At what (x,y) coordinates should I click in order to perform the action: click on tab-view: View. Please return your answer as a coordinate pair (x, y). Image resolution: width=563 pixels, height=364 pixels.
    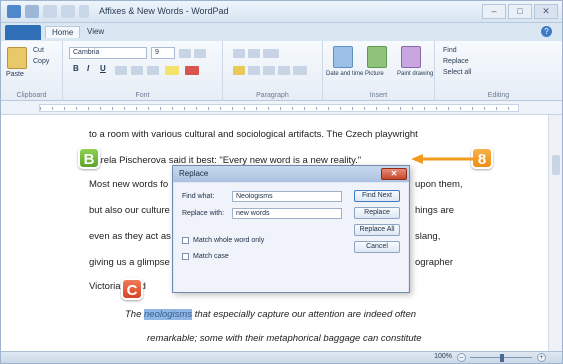
    Looking at the image, I should click on (95, 31).